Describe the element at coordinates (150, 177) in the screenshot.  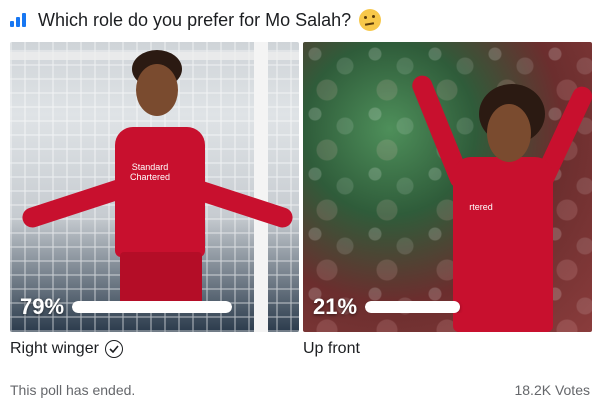
I see `sponsor-text-line2: Chartered` at that location.